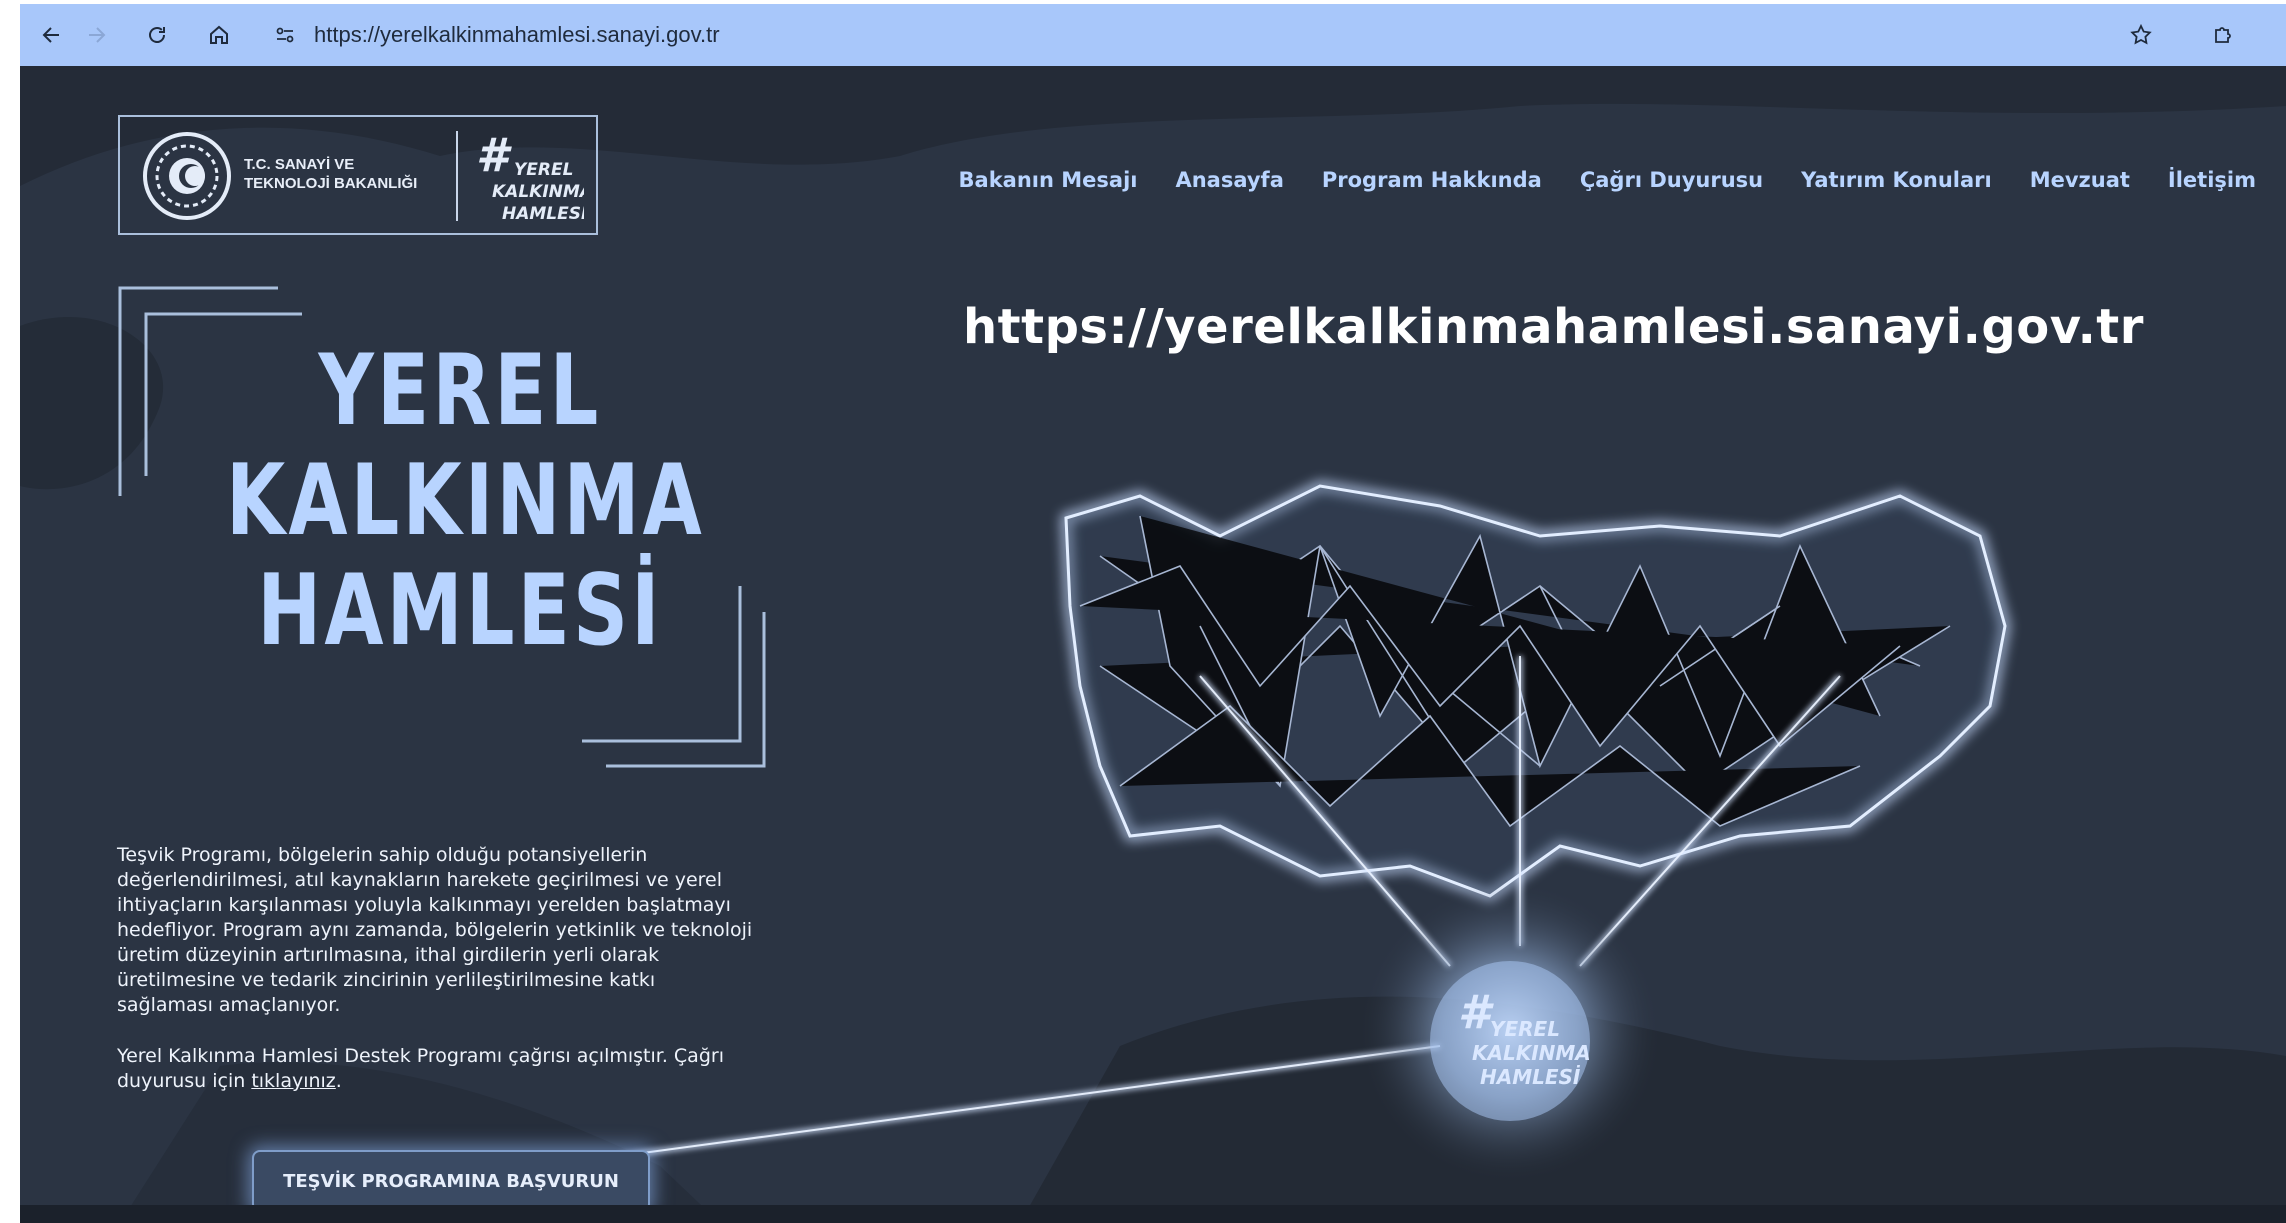 Image resolution: width=2286 pixels, height=1223 pixels. Describe the element at coordinates (285, 35) in the screenshot. I see `site-settings-icon` at that location.